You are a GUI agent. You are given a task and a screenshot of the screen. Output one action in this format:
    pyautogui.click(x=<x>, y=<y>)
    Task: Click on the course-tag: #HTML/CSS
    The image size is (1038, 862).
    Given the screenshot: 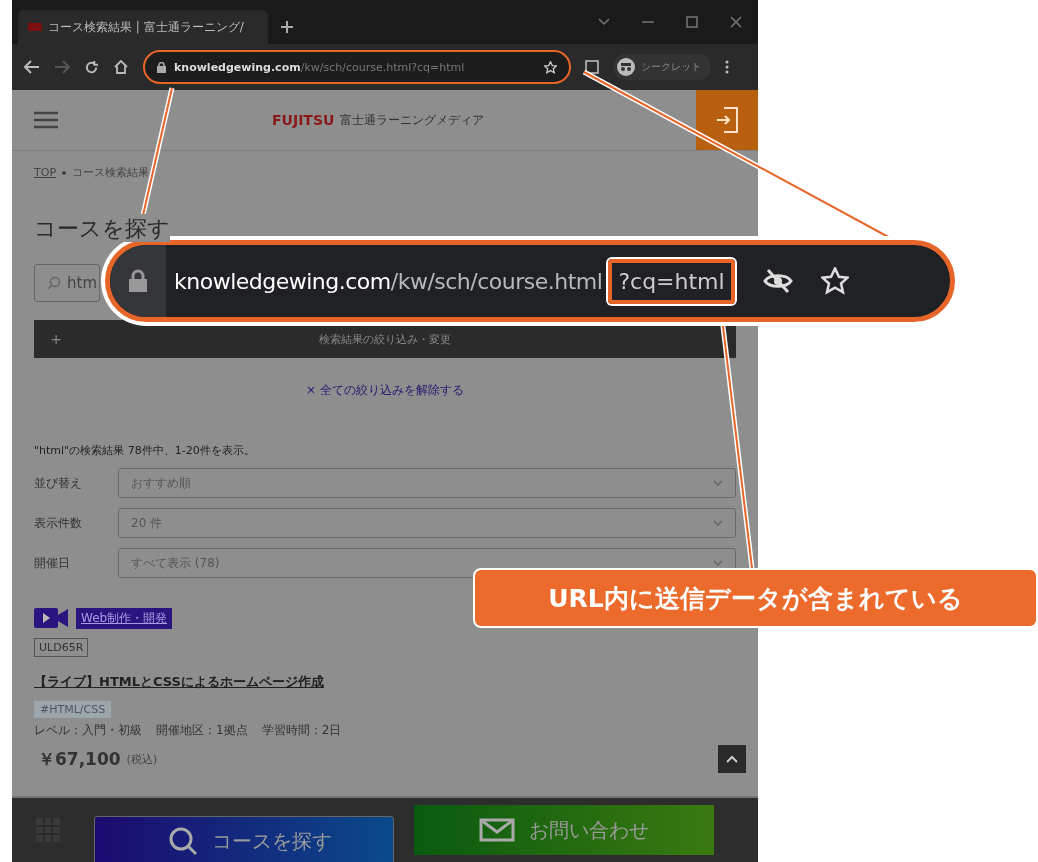 What is the action you would take?
    pyautogui.click(x=73, y=709)
    